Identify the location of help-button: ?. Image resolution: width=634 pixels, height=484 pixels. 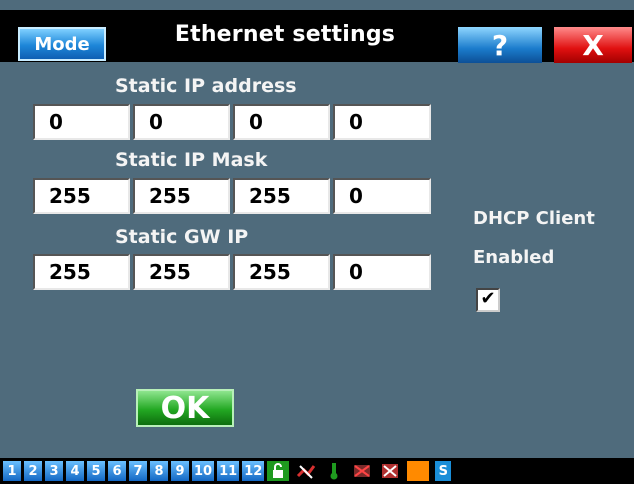
(500, 45).